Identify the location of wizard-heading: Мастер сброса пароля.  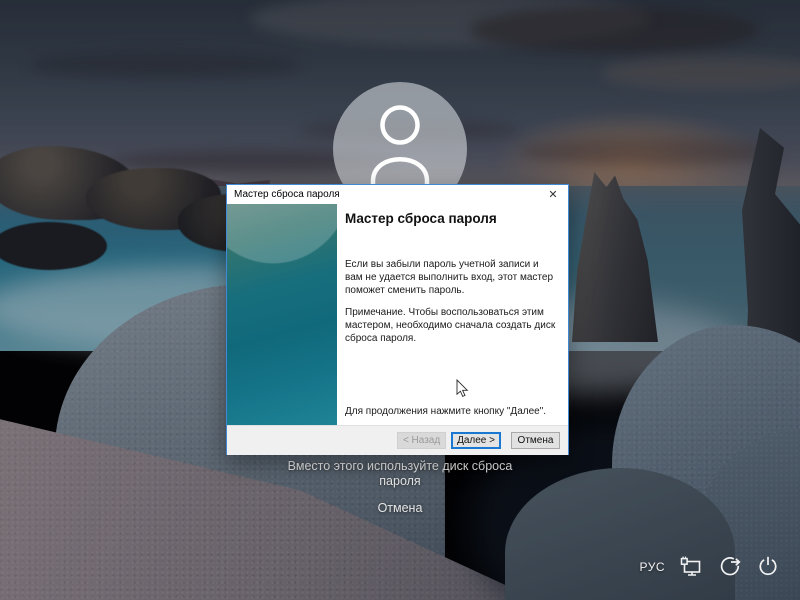
(421, 218).